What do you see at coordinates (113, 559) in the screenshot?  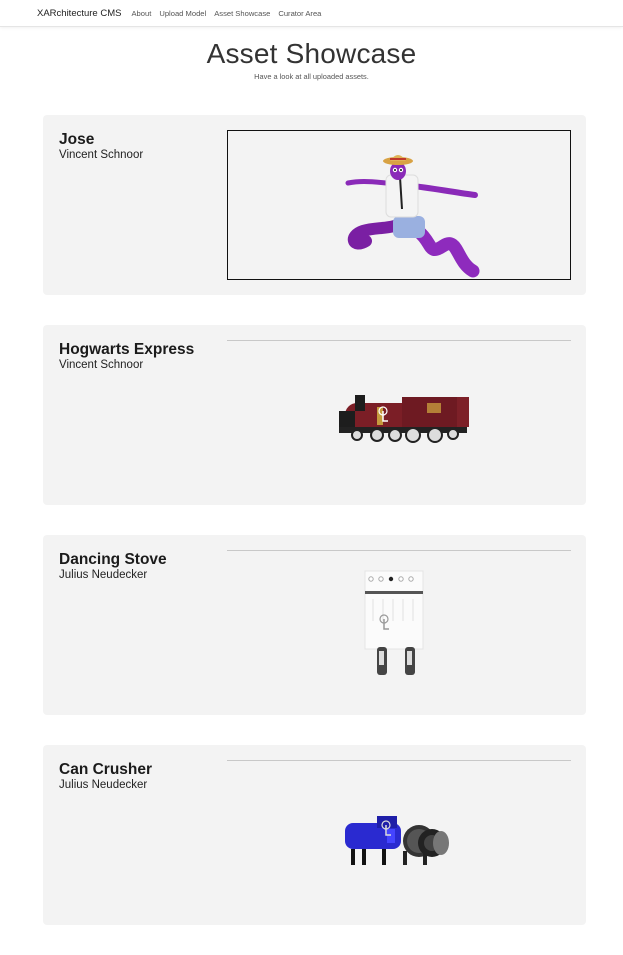 I see `asset-title: Dancing Stove` at bounding box center [113, 559].